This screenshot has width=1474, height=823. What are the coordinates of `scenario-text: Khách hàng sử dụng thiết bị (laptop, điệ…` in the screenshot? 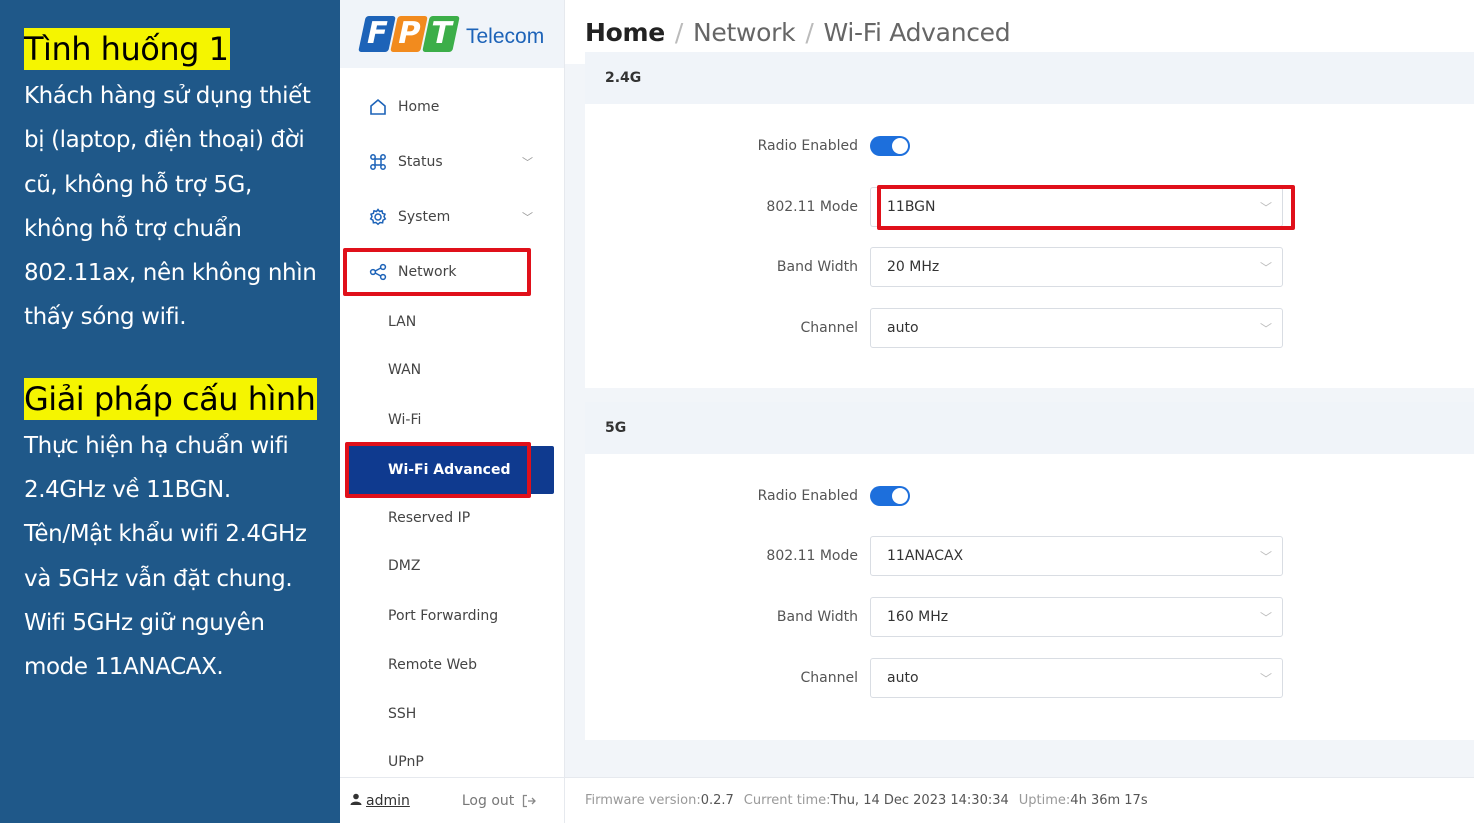 It's located at (170, 207).